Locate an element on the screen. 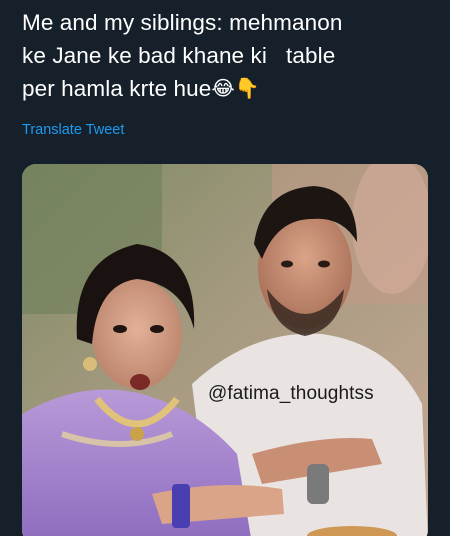 Image resolution: width=450 pixels, height=536 pixels. tweet-text-line-2: ke Jane ke bad khane ki table is located at coordinates (179, 55).